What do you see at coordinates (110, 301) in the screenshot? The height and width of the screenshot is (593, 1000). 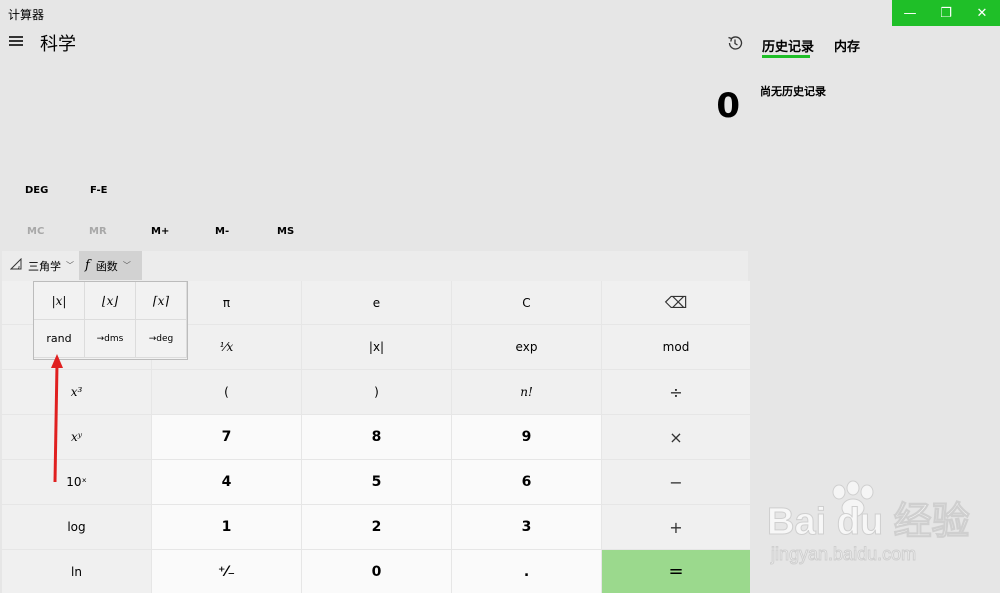 I see `flyout-floor: ⌊x⌋` at bounding box center [110, 301].